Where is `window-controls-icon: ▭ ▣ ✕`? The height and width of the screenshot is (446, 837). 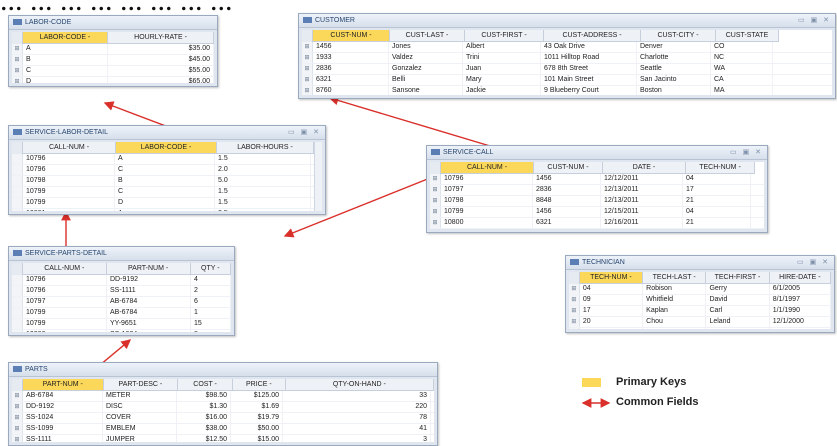
window-controls-icon: ▭ ▣ ✕ is located at coordinates (746, 152).